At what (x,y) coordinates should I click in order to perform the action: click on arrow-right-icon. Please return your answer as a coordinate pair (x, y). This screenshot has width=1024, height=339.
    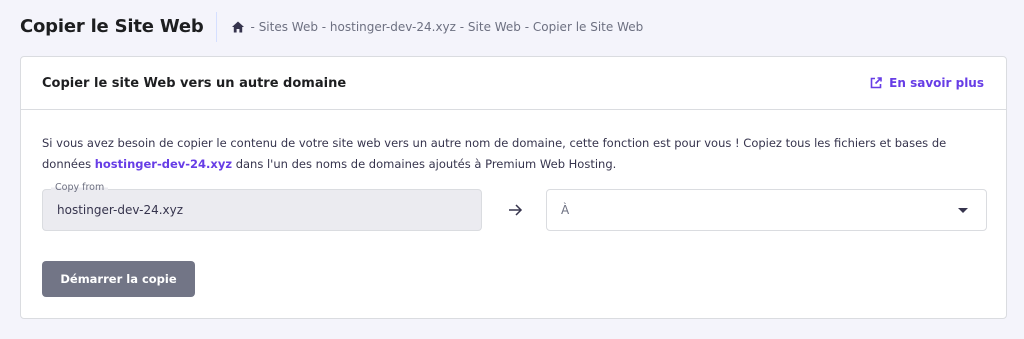
    Looking at the image, I should click on (515, 210).